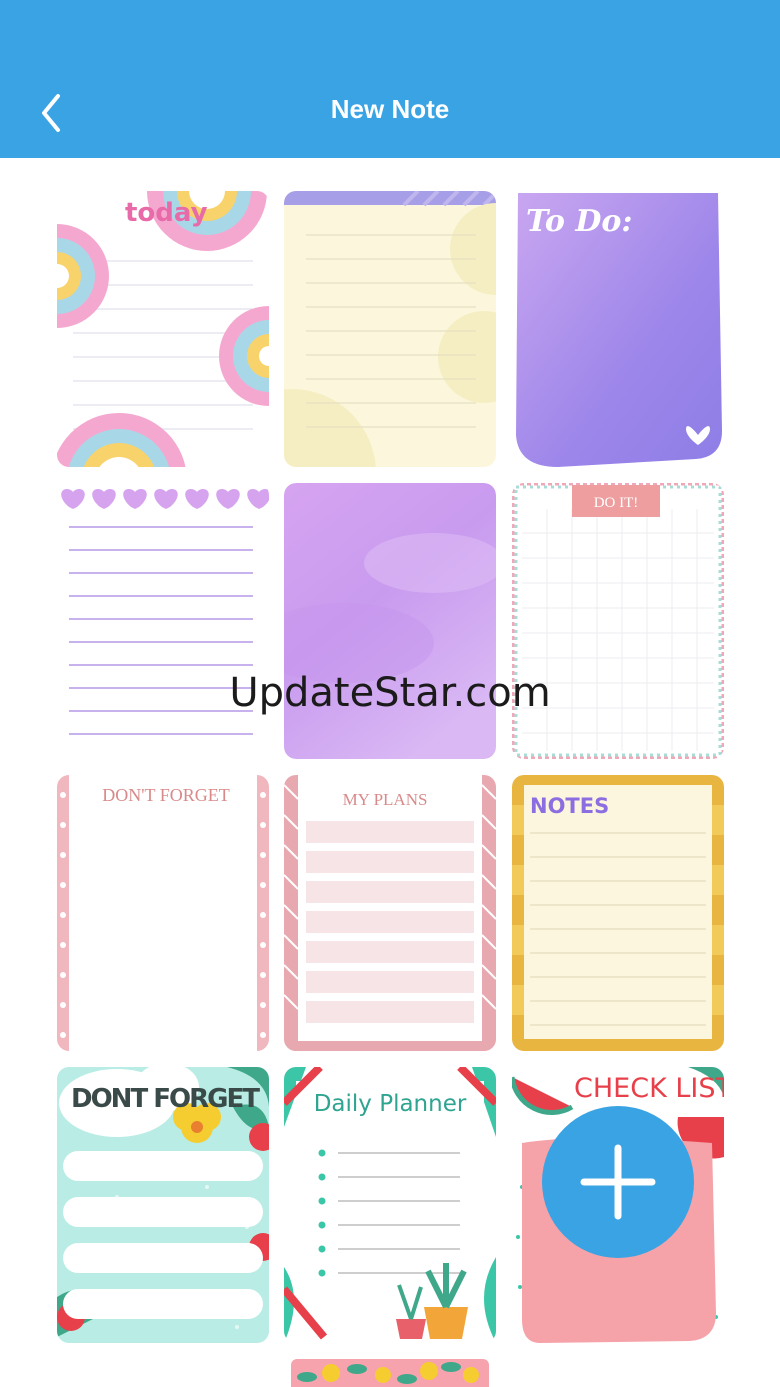 This screenshot has height=1387, width=780. I want to click on template-card-notes: NOTES, so click(618, 913).